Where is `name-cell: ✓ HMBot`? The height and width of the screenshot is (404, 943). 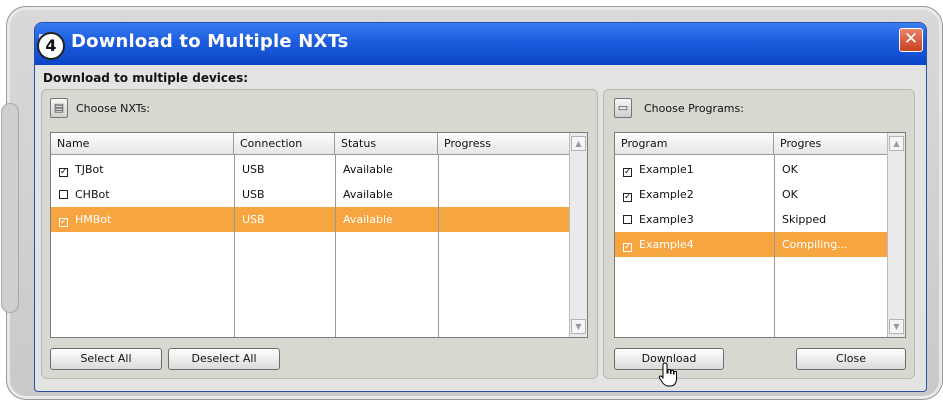 name-cell: ✓ HMBot is located at coordinates (142, 219).